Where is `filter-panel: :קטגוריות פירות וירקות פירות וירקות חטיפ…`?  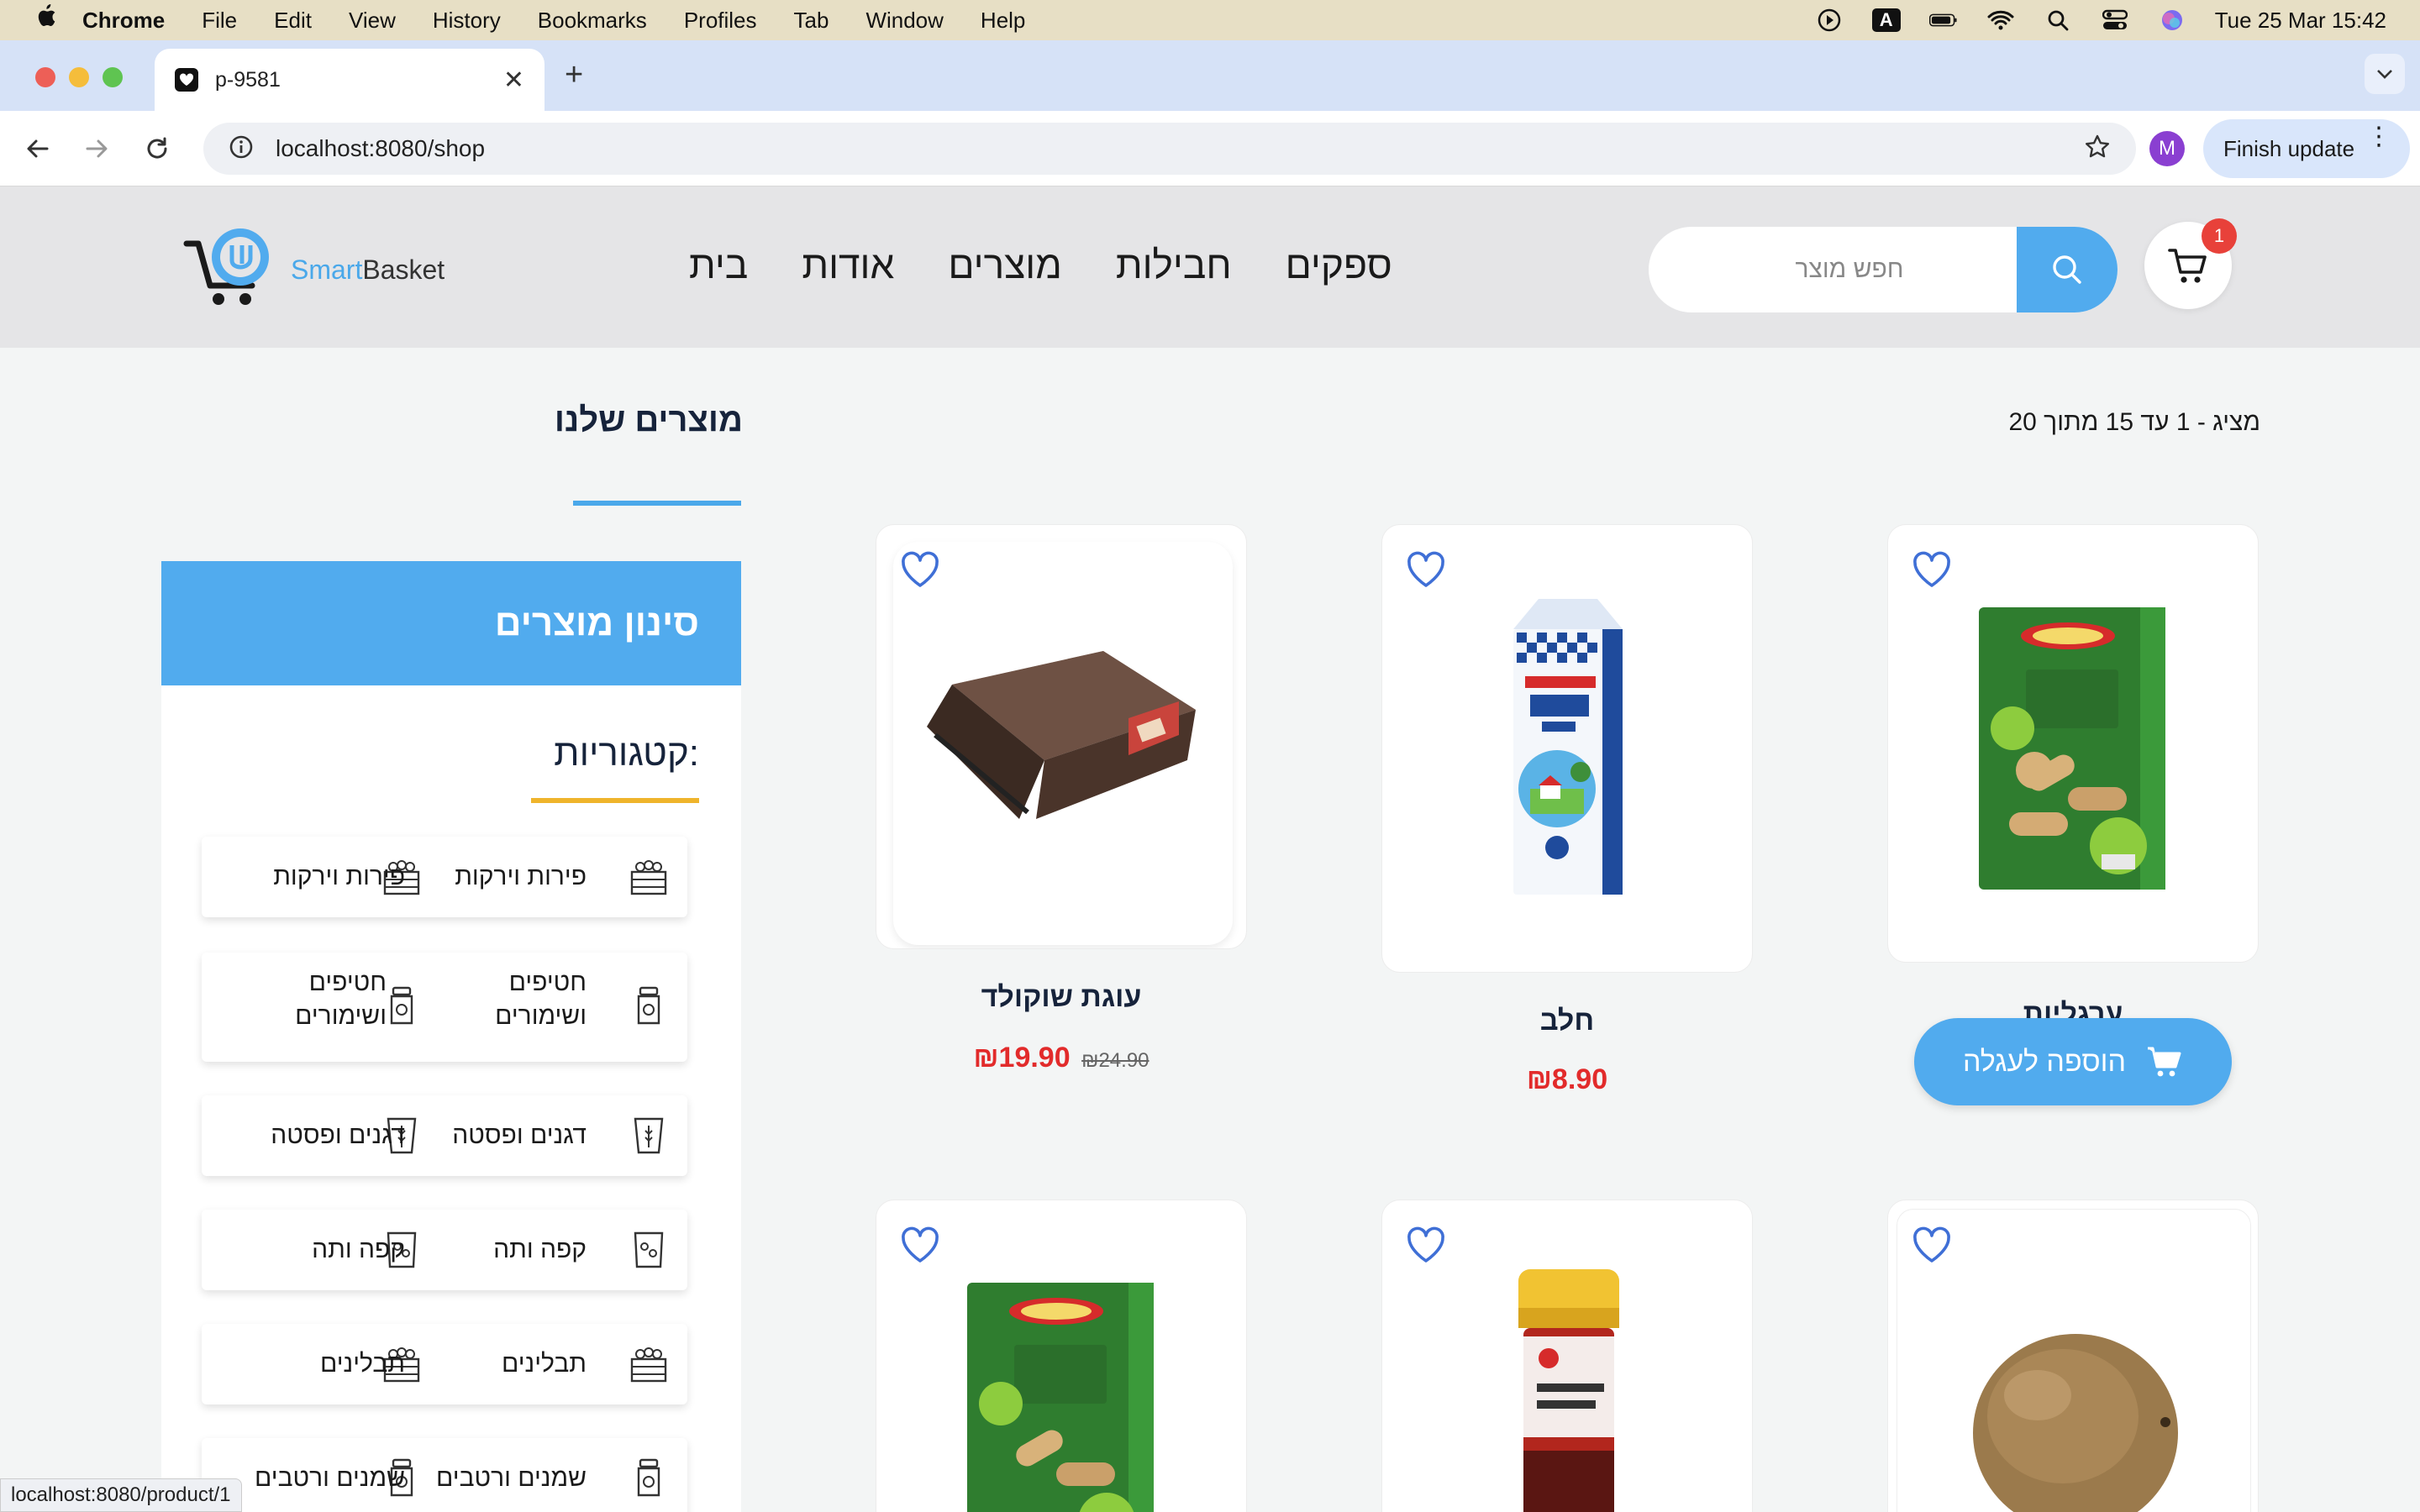
filter-panel: :קטגוריות פירות וירקות פירות וירקות חטיפ… is located at coordinates (451, 1098).